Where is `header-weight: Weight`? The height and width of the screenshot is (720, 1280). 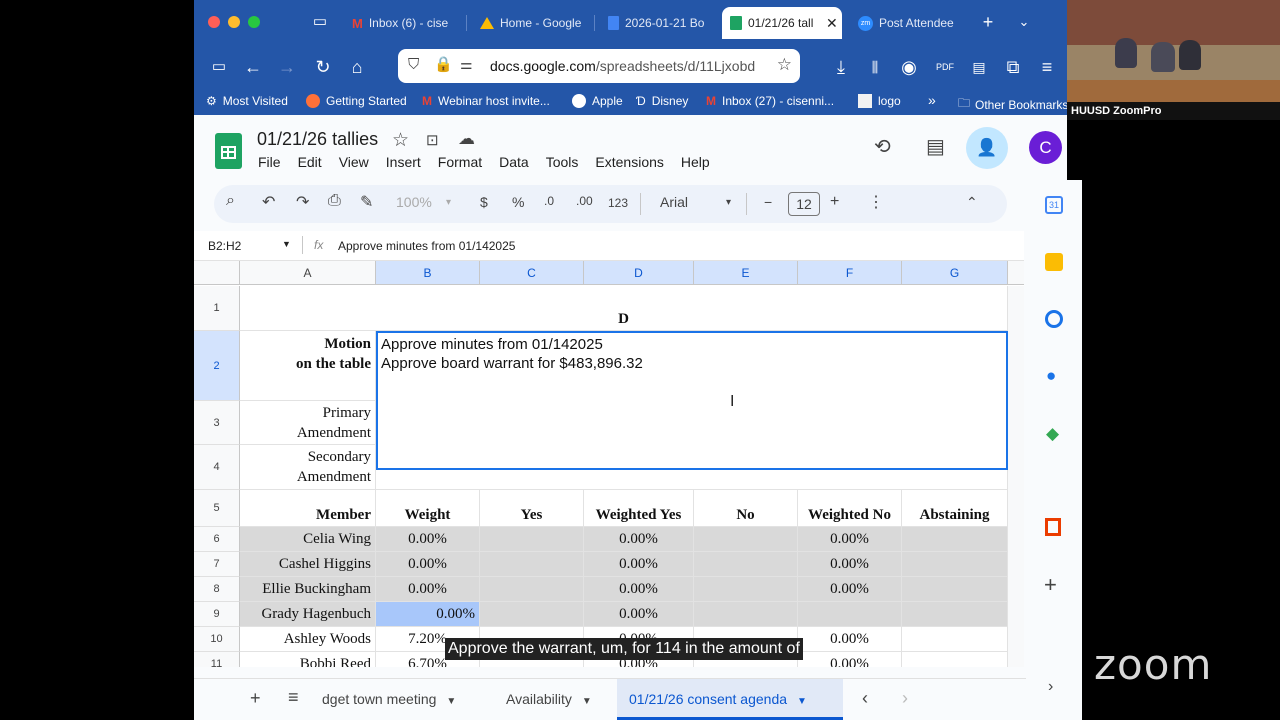
header-weight: Weight is located at coordinates (428, 508).